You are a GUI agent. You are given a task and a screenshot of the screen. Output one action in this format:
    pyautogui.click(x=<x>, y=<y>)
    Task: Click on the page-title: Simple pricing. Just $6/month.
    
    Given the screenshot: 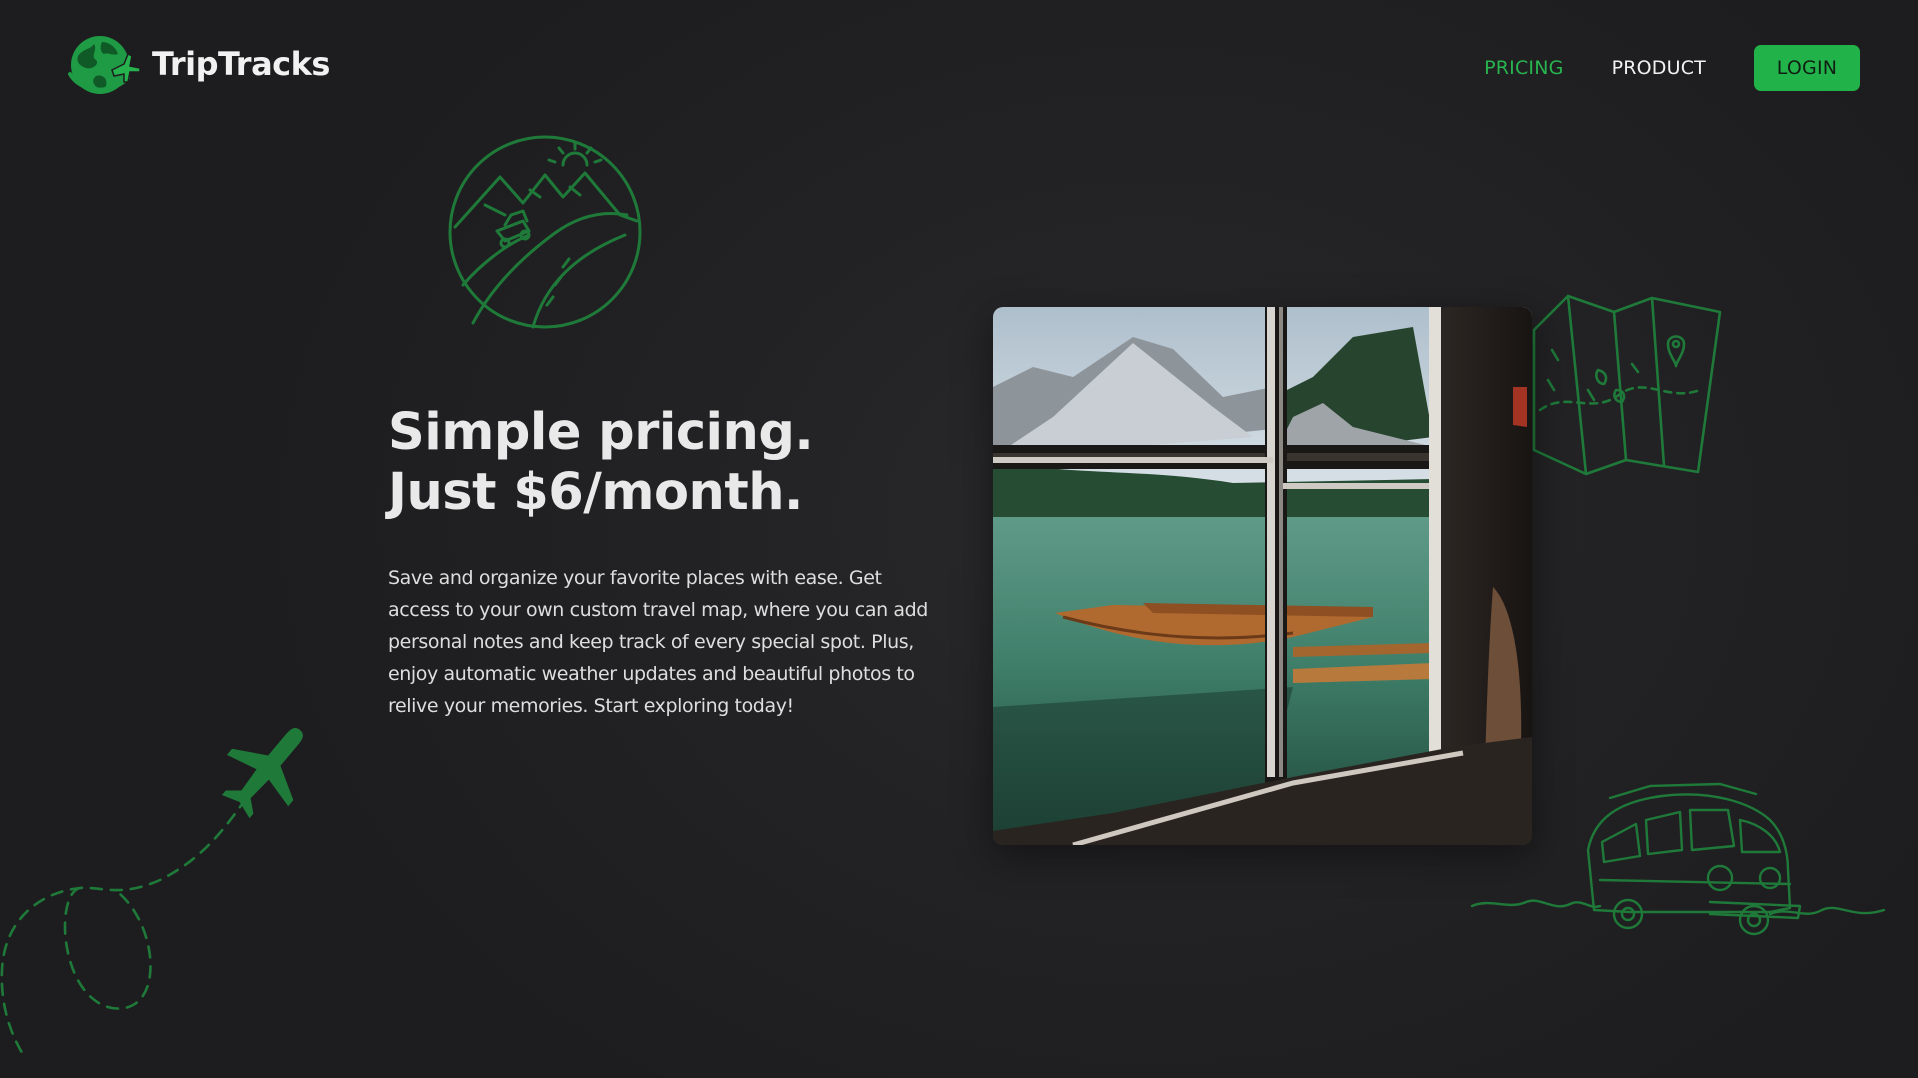 What is the action you would take?
    pyautogui.click(x=601, y=463)
    